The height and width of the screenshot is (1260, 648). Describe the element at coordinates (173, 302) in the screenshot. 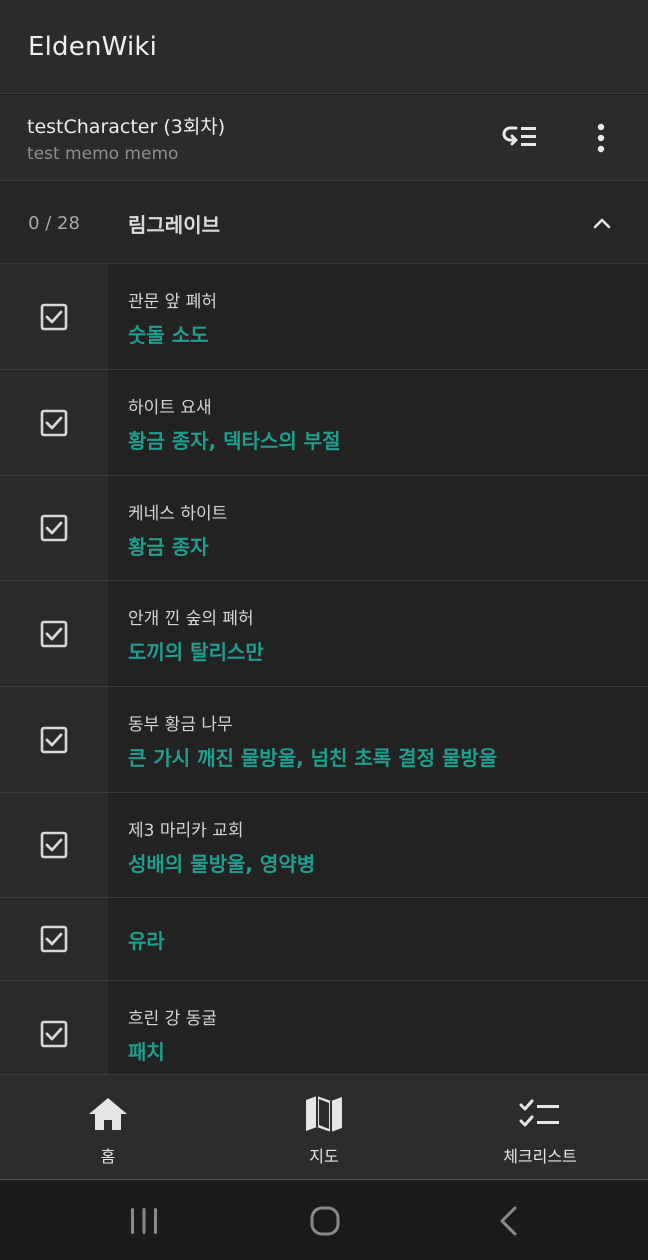

I see `item-location: 관문 앞 폐허` at that location.